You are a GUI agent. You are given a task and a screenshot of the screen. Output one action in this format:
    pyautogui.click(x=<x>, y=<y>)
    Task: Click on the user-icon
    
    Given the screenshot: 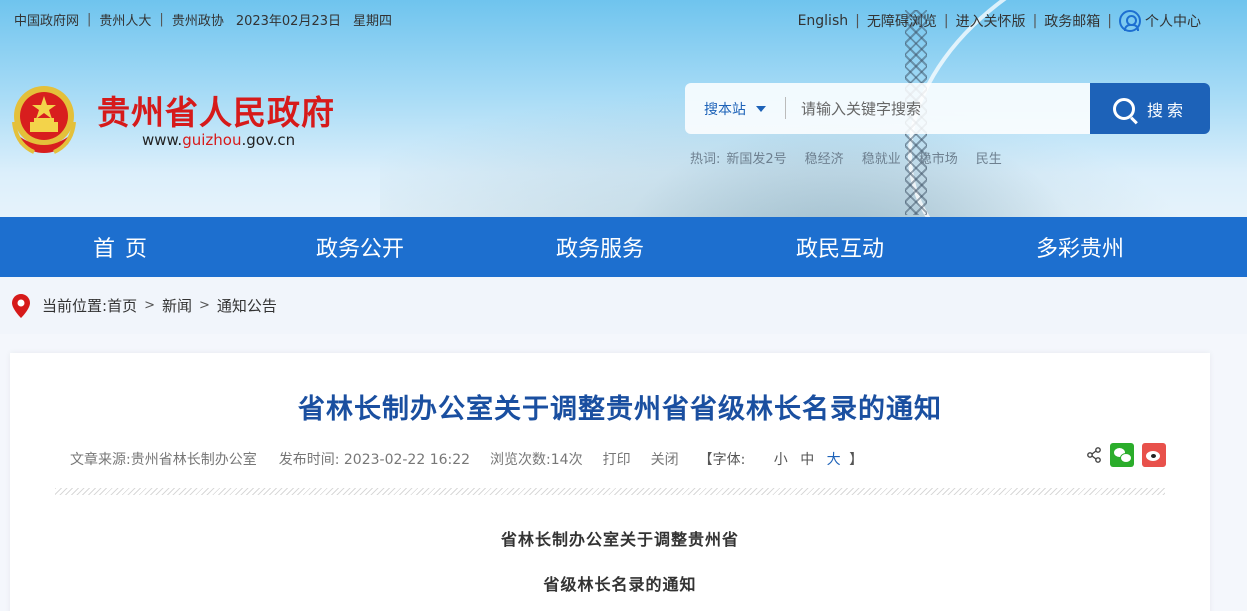 What is the action you would take?
    pyautogui.click(x=1130, y=21)
    